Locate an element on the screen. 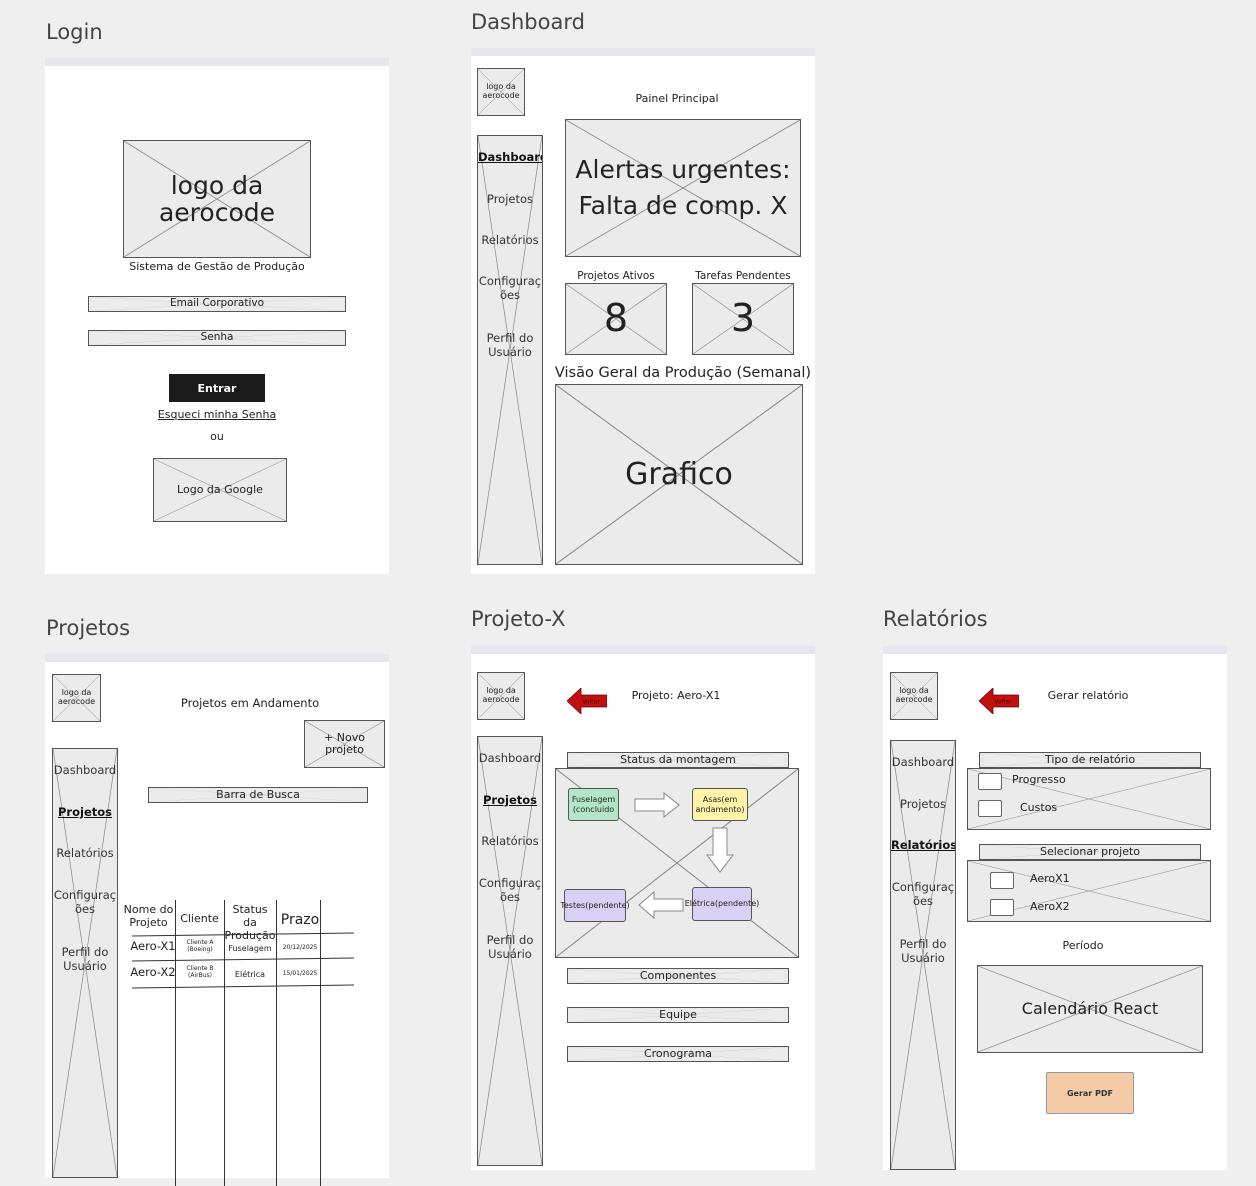  search-bar: Barra de Busca is located at coordinates (258, 795).